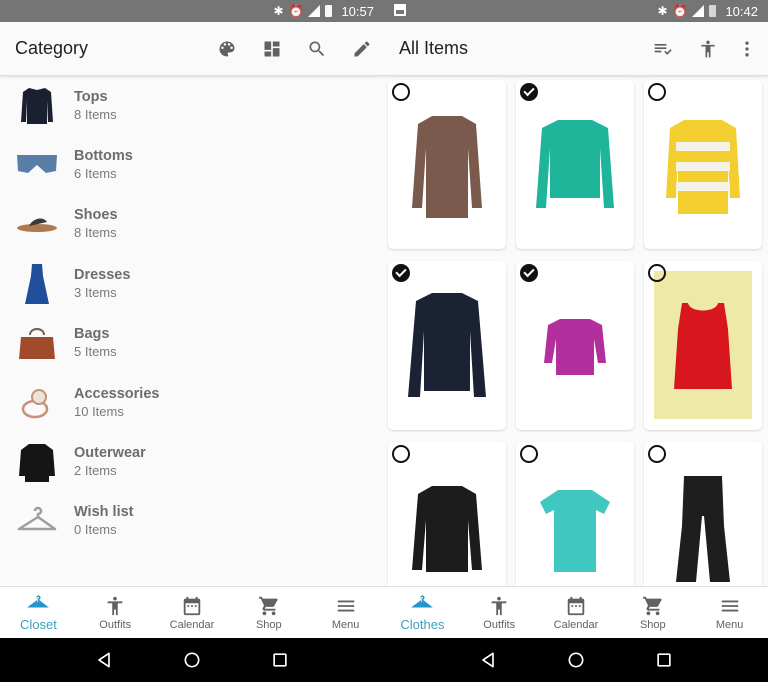 The image size is (768, 682). Describe the element at coordinates (38, 612) in the screenshot. I see `nav-closet: Closet` at that location.